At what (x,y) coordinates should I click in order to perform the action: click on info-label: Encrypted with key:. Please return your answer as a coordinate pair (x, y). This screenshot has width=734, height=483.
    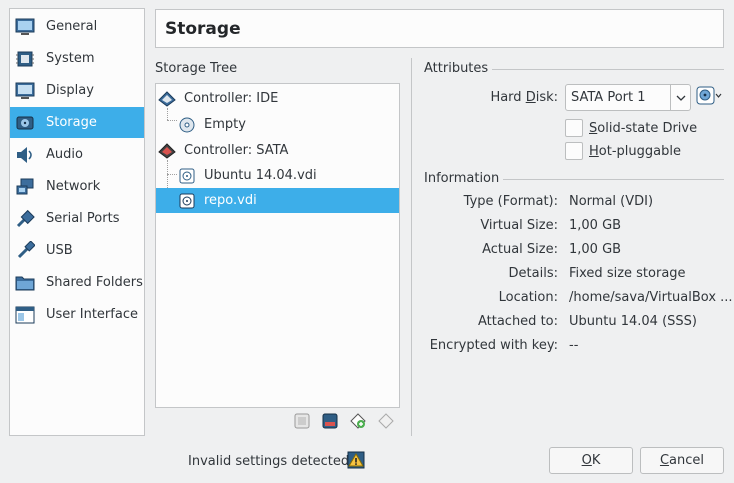
    Looking at the image, I should click on (493, 345).